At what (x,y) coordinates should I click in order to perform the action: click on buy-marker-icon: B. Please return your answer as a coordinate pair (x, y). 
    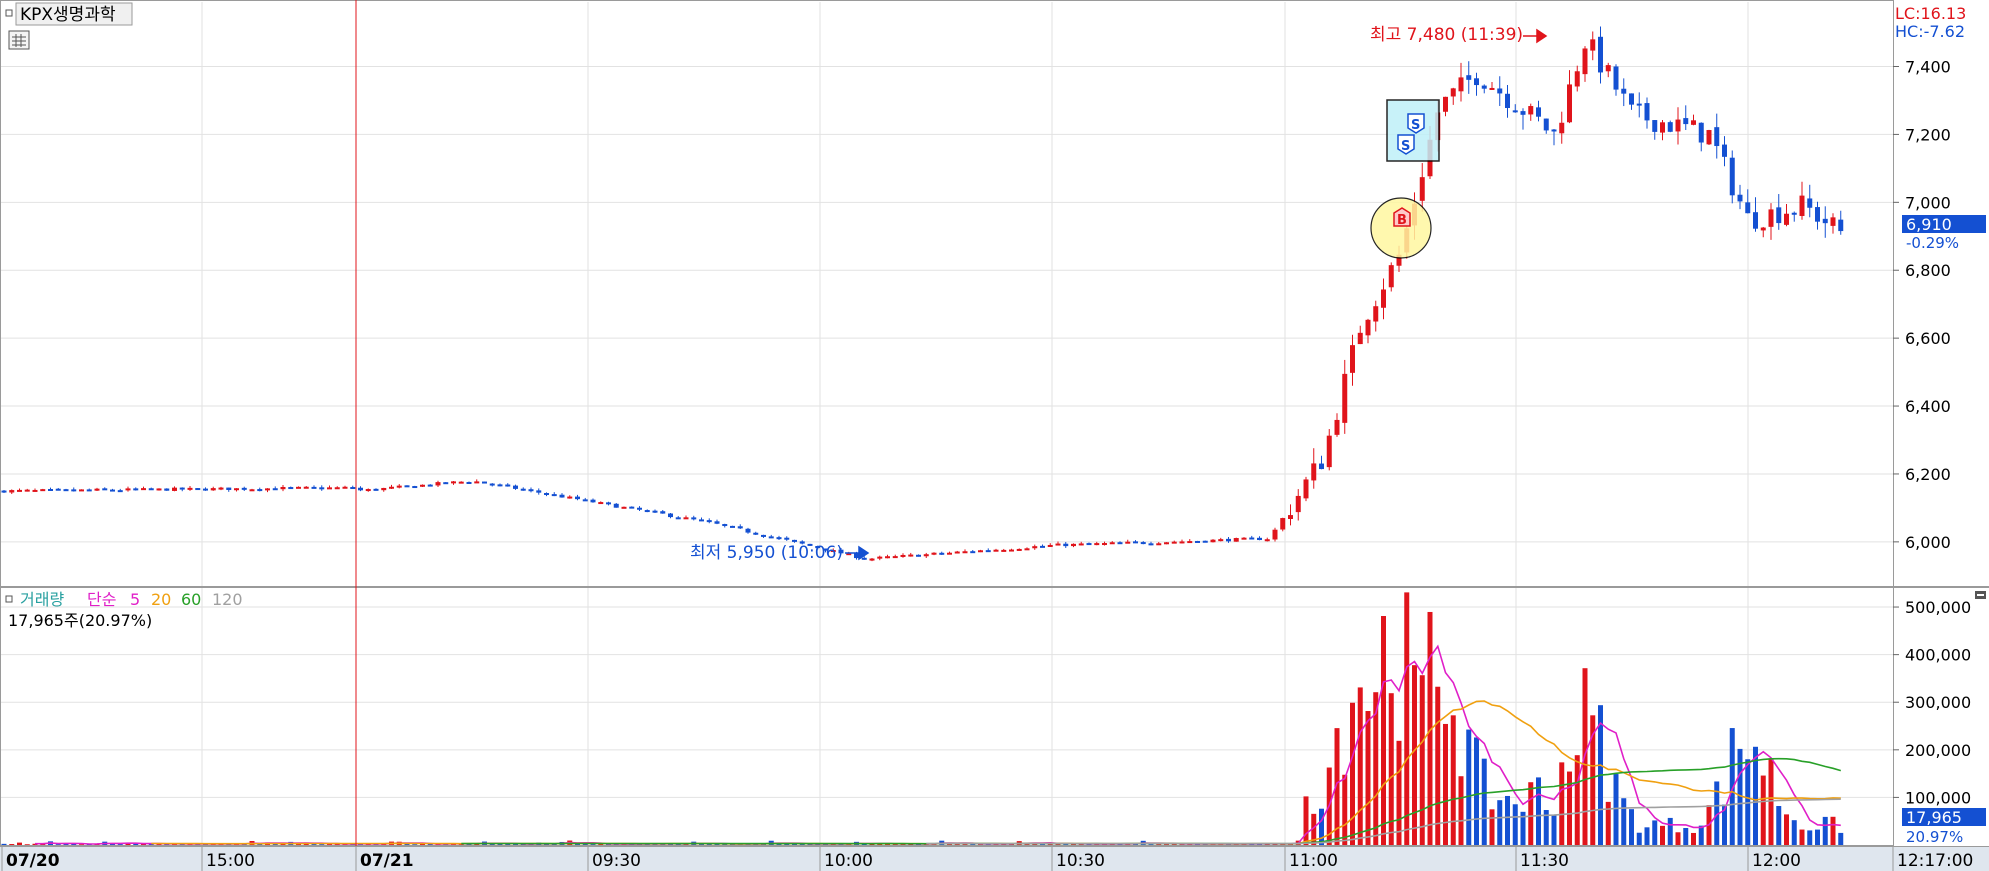
    Looking at the image, I should click on (1402, 217).